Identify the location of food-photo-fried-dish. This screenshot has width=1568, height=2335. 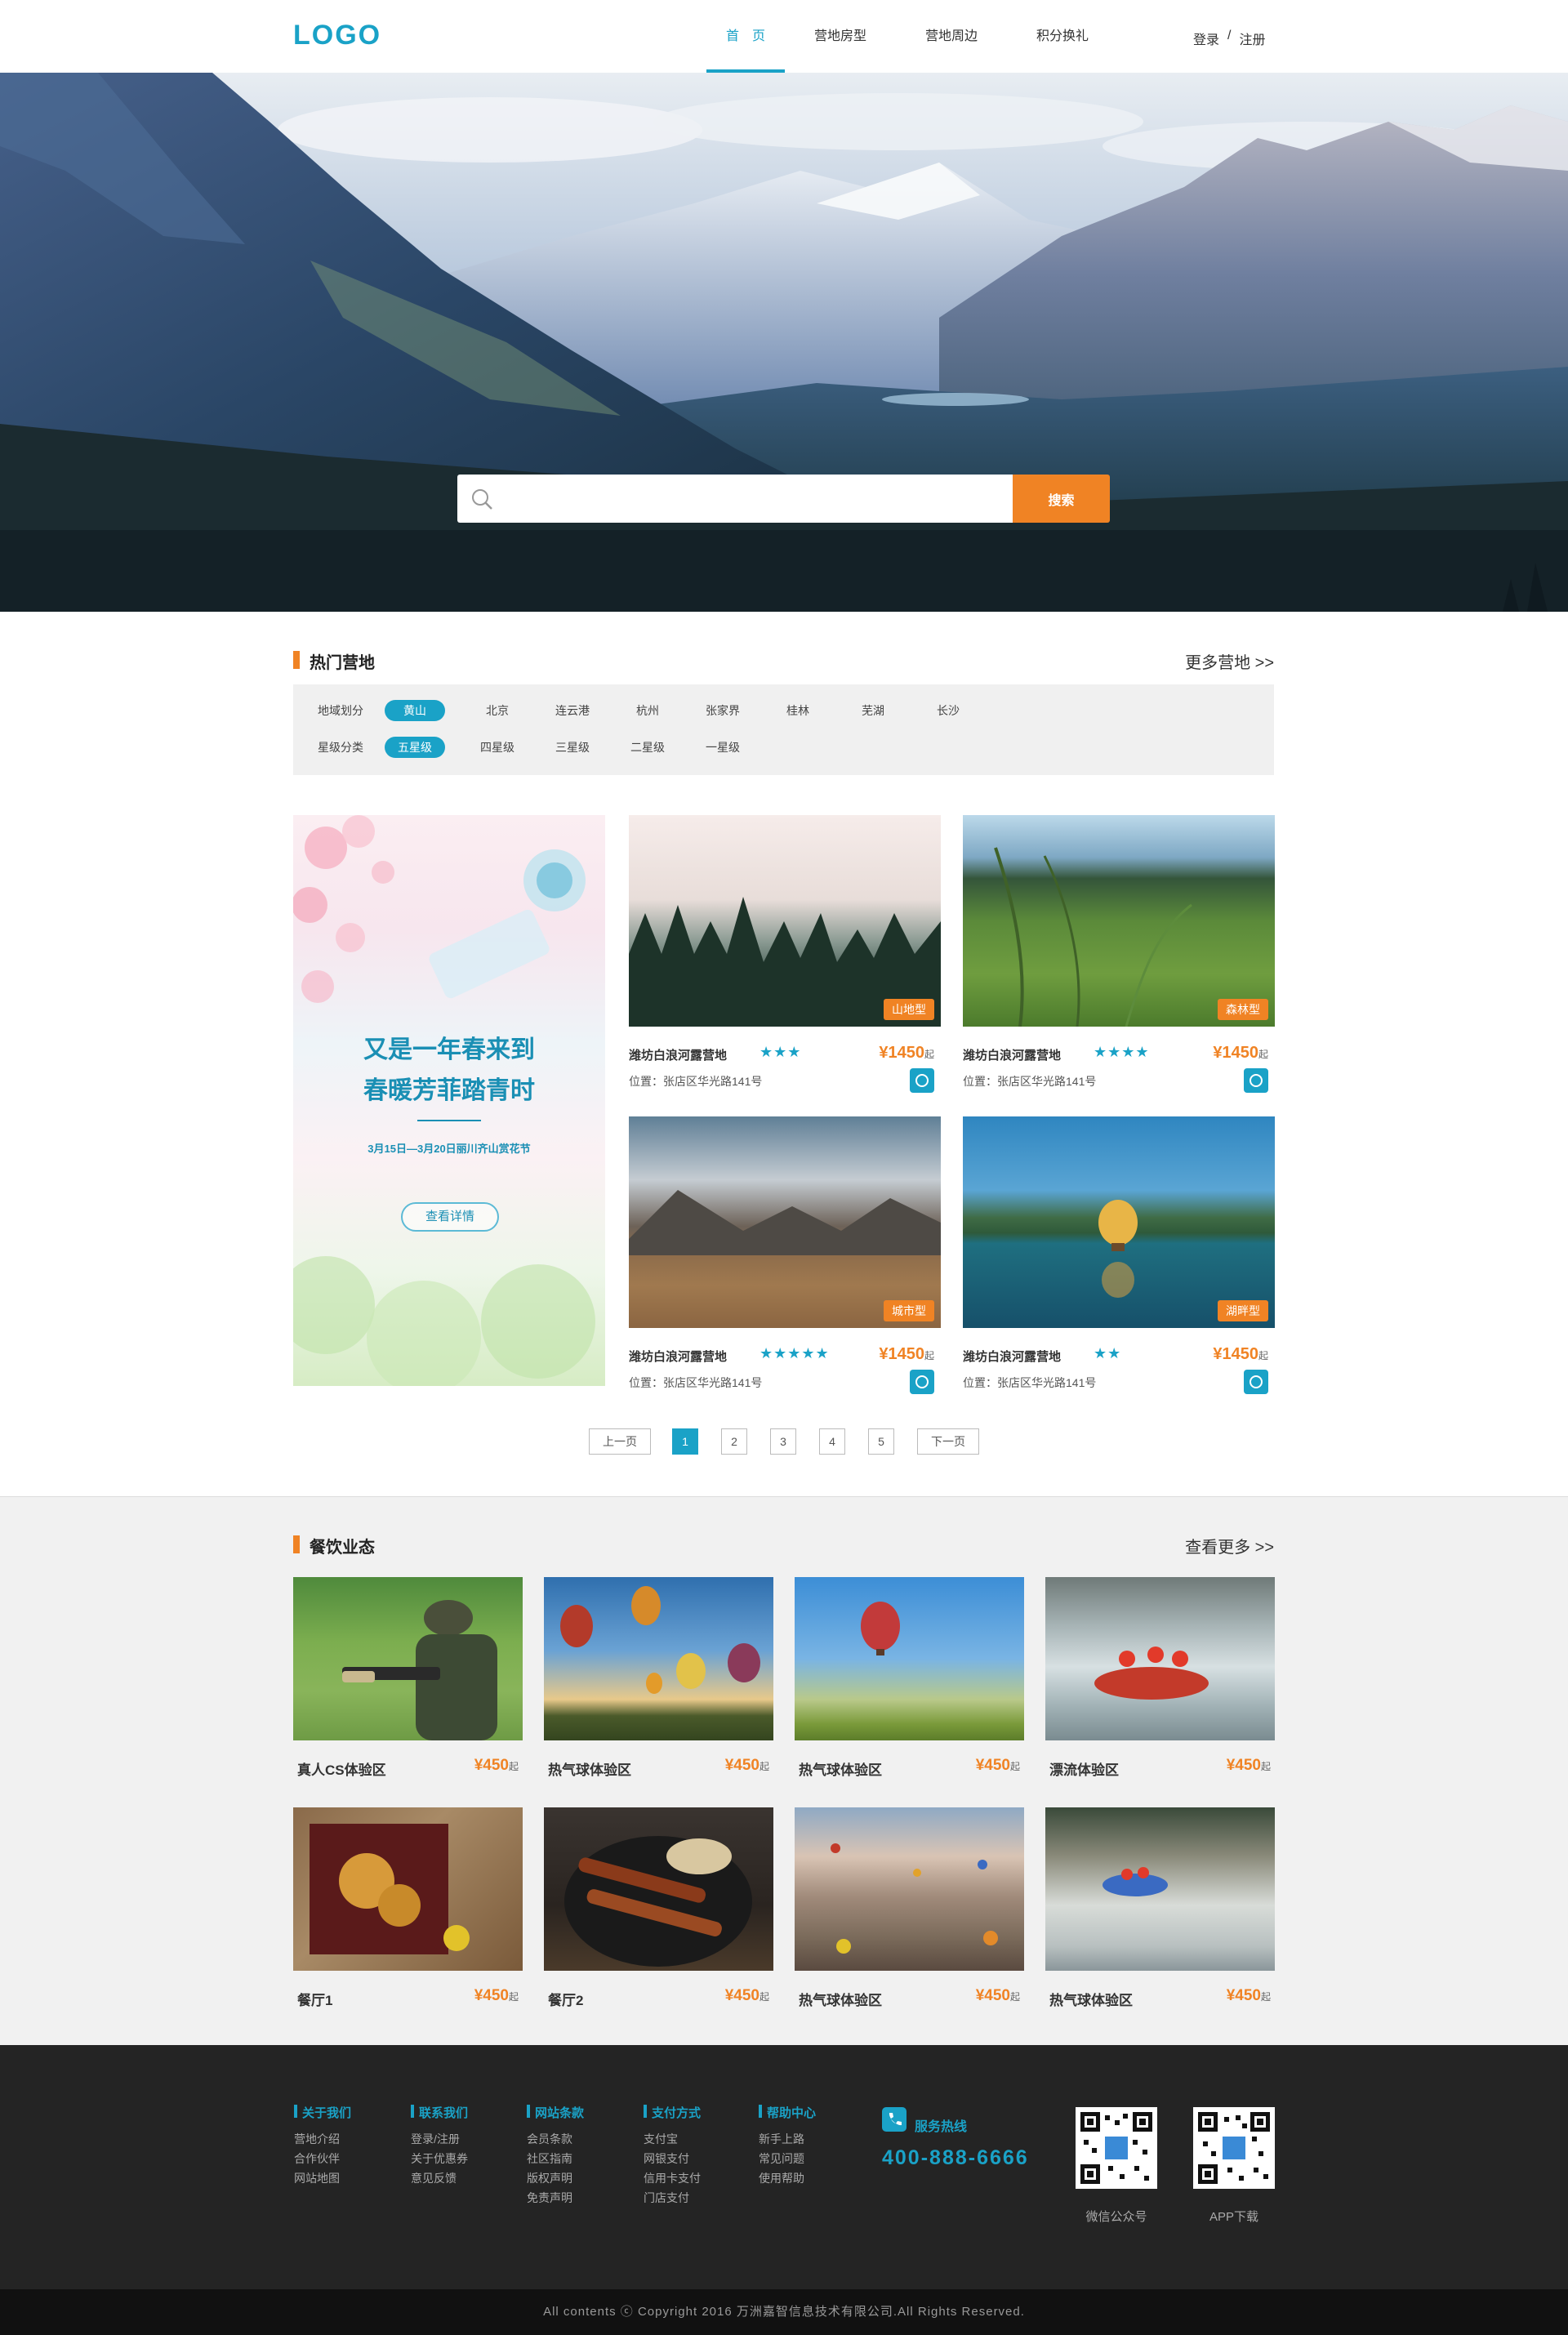
(408, 1889).